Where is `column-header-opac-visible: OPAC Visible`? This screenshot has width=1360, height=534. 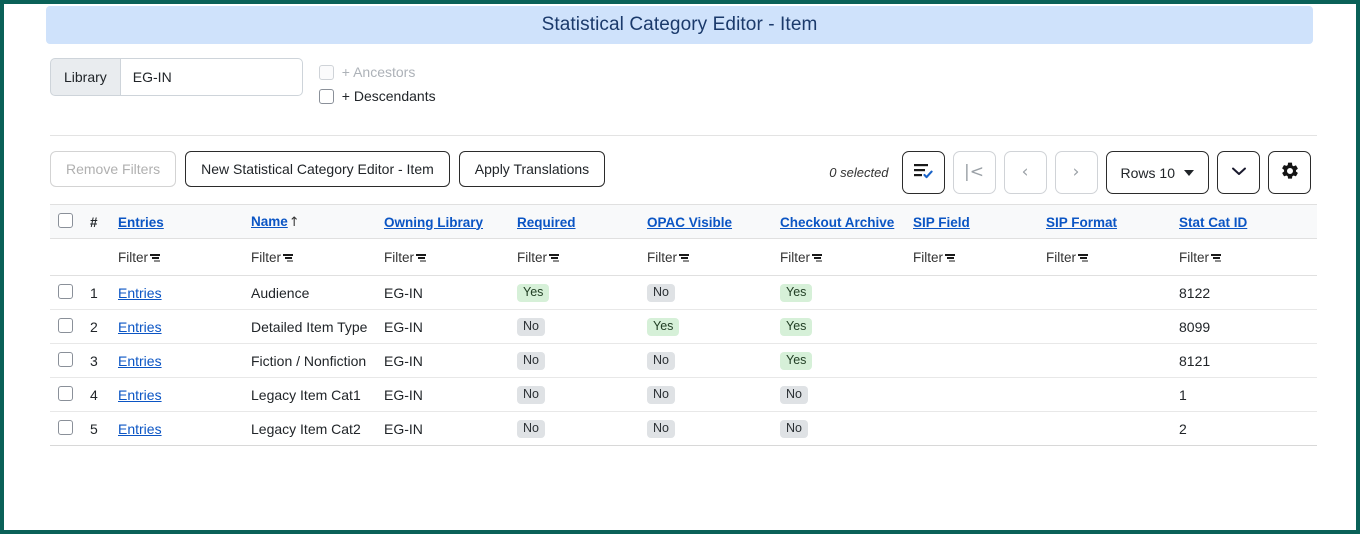
column-header-opac-visible: OPAC Visible is located at coordinates (705, 221).